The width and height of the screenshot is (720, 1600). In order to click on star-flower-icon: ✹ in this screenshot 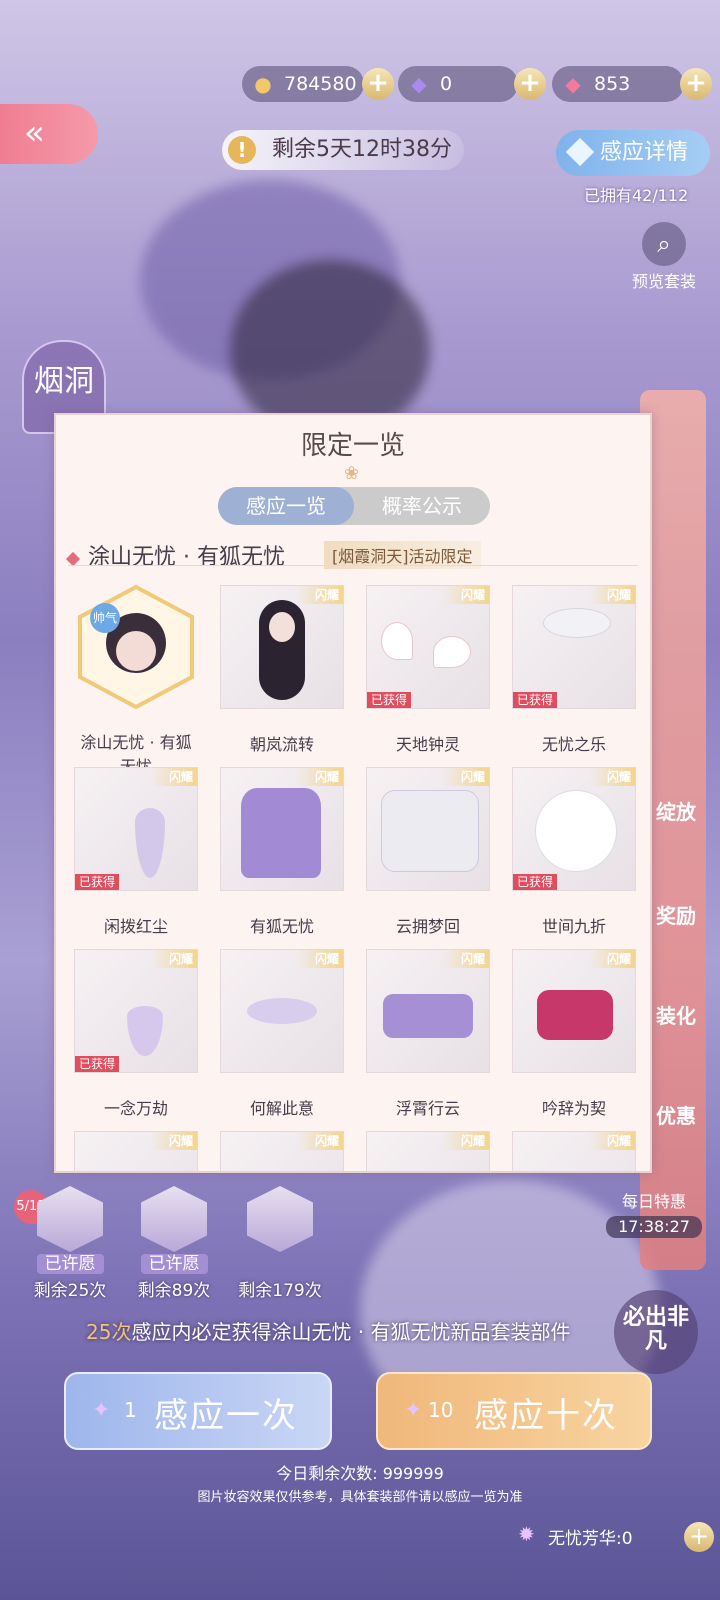, I will do `click(526, 1534)`.